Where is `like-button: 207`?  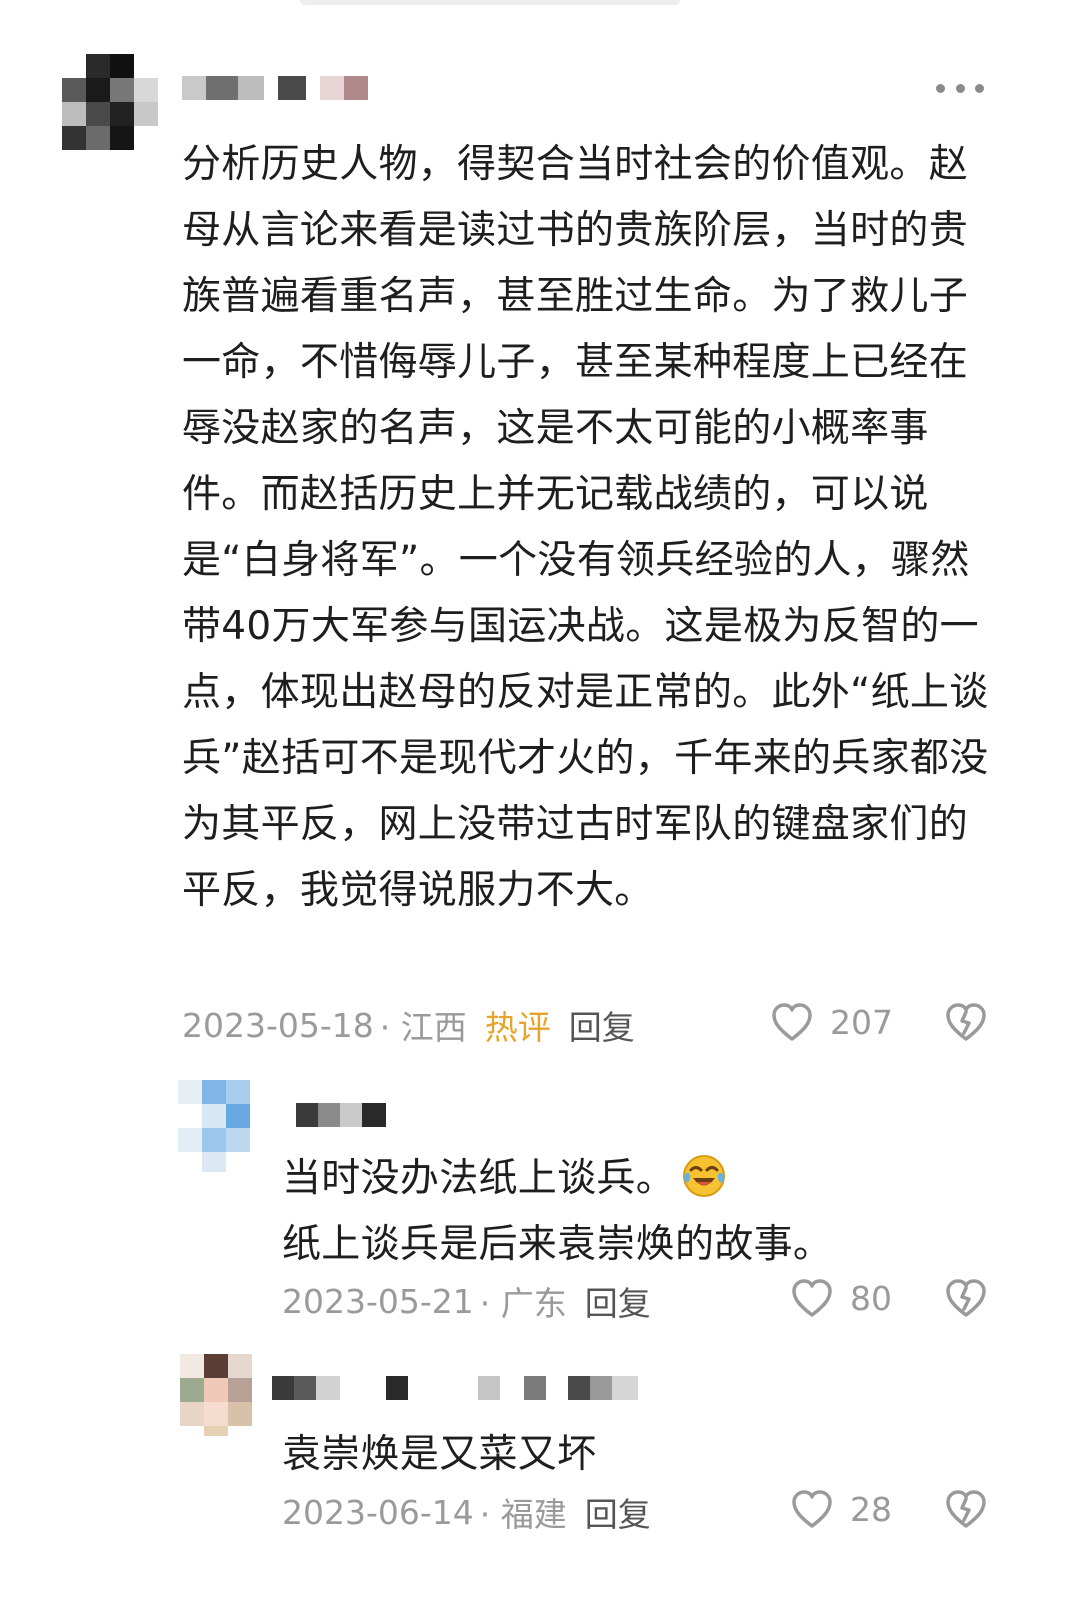 like-button: 207 is located at coordinates (831, 1022).